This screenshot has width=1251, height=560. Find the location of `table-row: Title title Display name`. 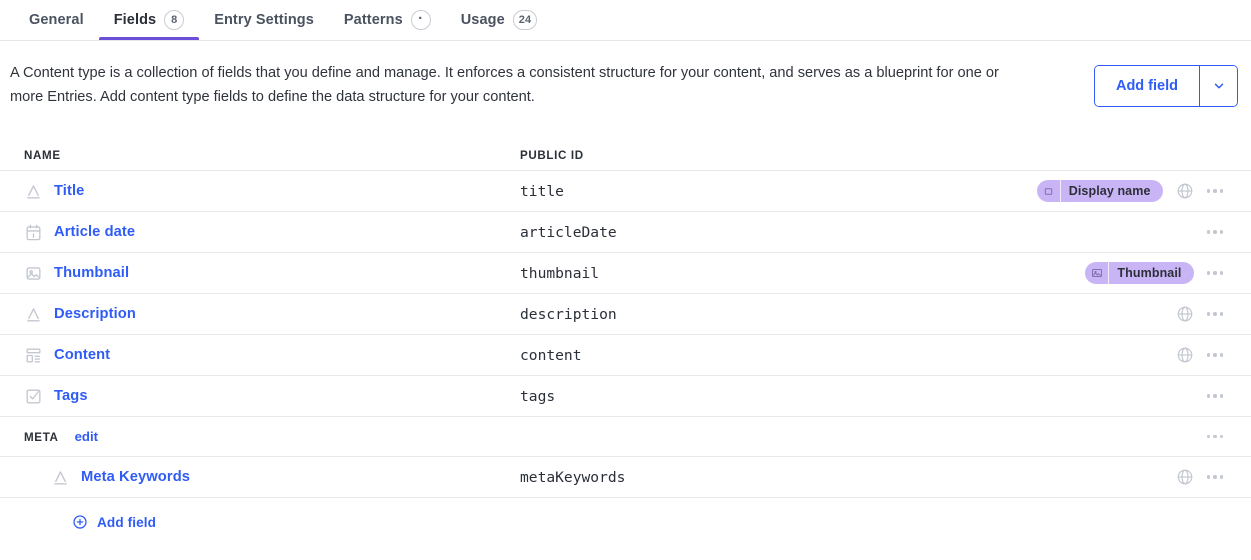

table-row: Title title Display name is located at coordinates (625, 191).